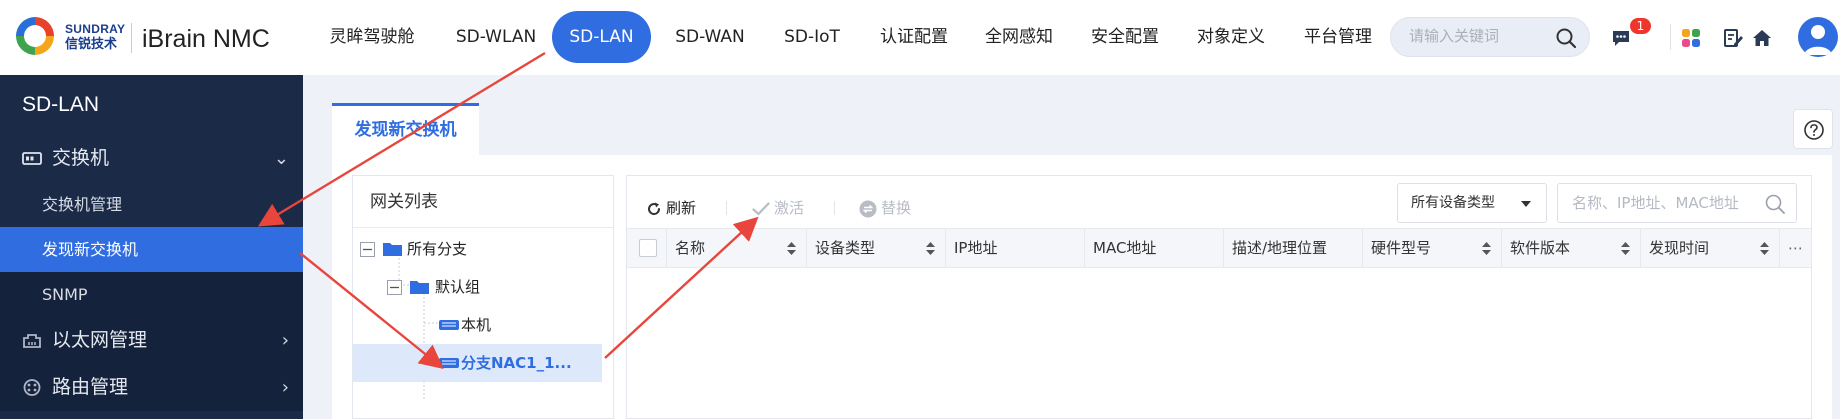 This screenshot has width=1840, height=419. I want to click on sidebar-group-label: 交换机, so click(81, 158).